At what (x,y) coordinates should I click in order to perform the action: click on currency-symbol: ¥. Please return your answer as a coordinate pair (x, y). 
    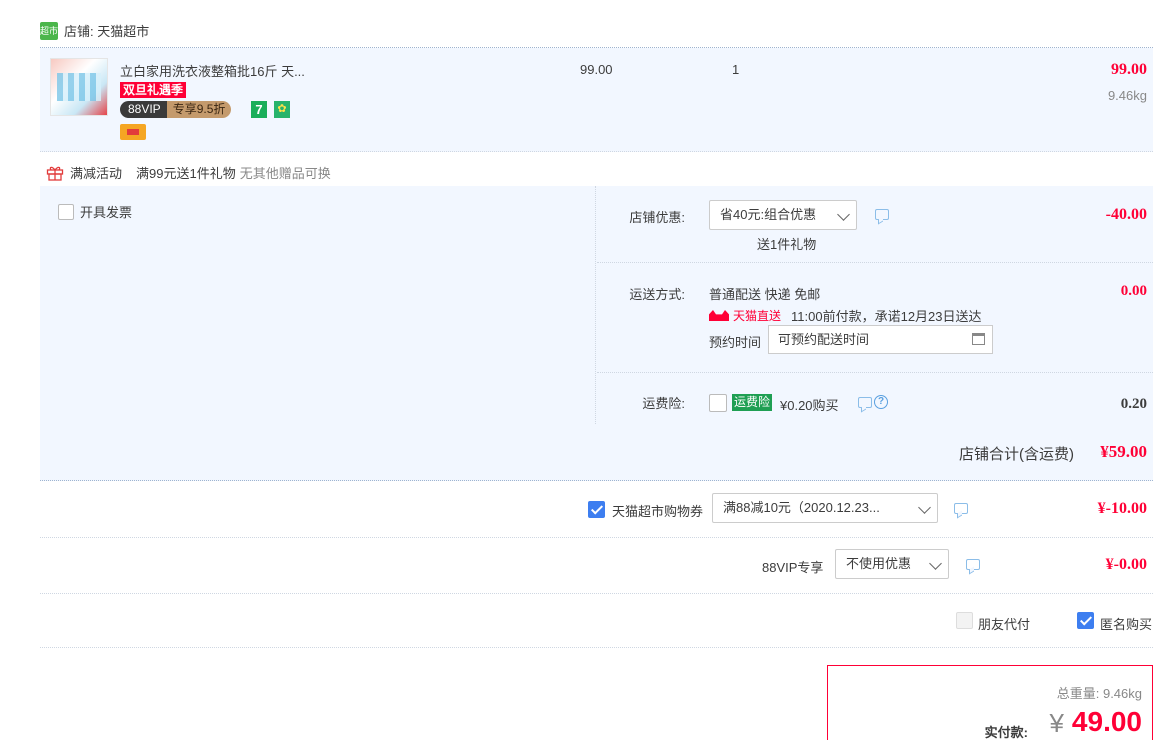
    Looking at the image, I should click on (1056, 723).